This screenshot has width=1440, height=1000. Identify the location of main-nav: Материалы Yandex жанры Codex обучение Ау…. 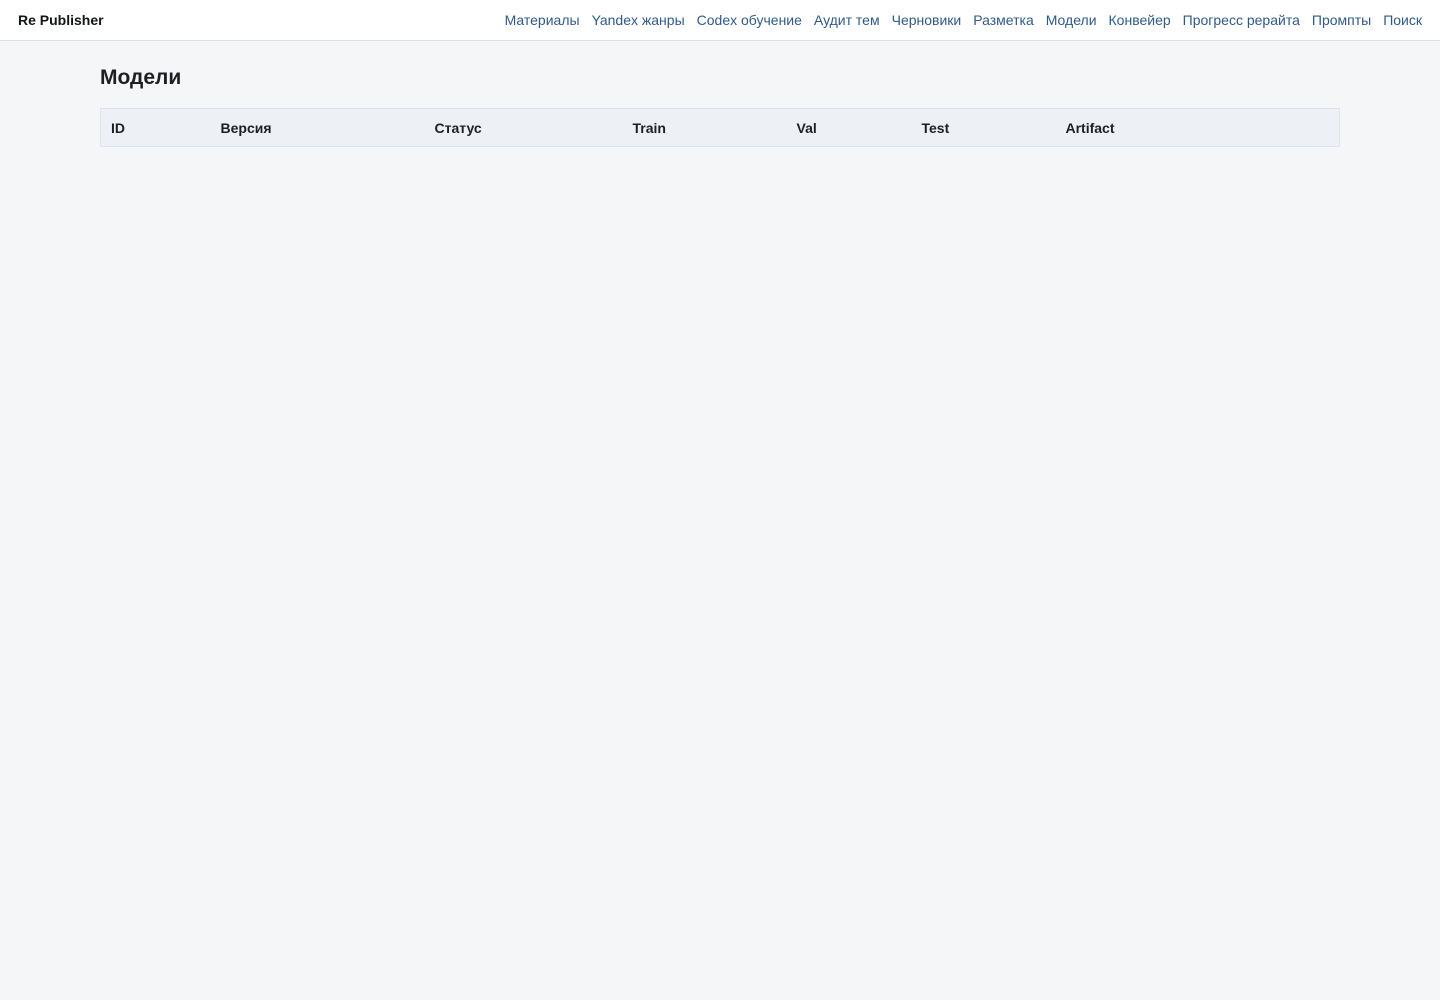
(963, 20).